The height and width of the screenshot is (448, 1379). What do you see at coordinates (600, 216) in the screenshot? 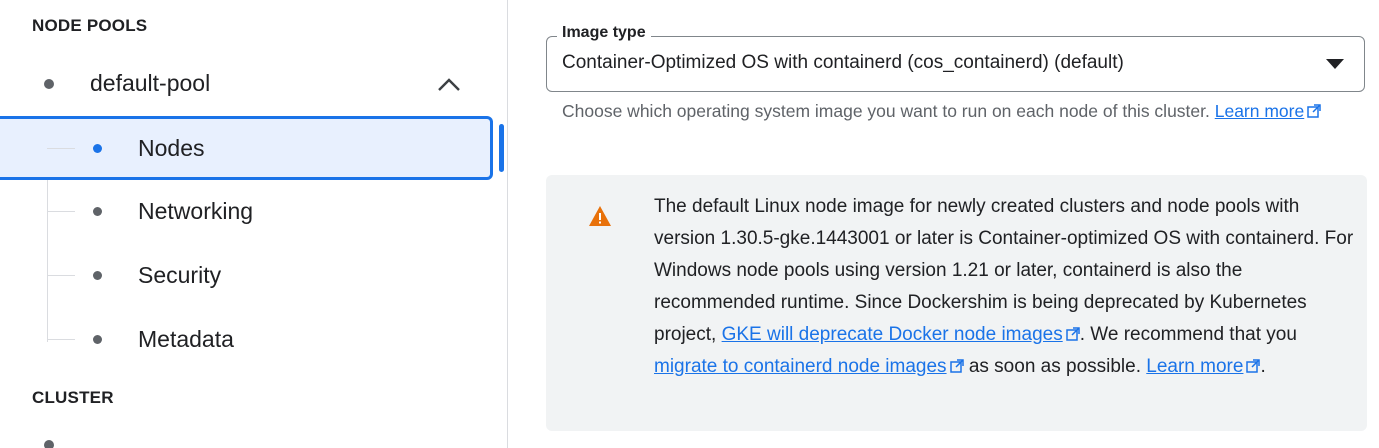
I see `warning-icon` at bounding box center [600, 216].